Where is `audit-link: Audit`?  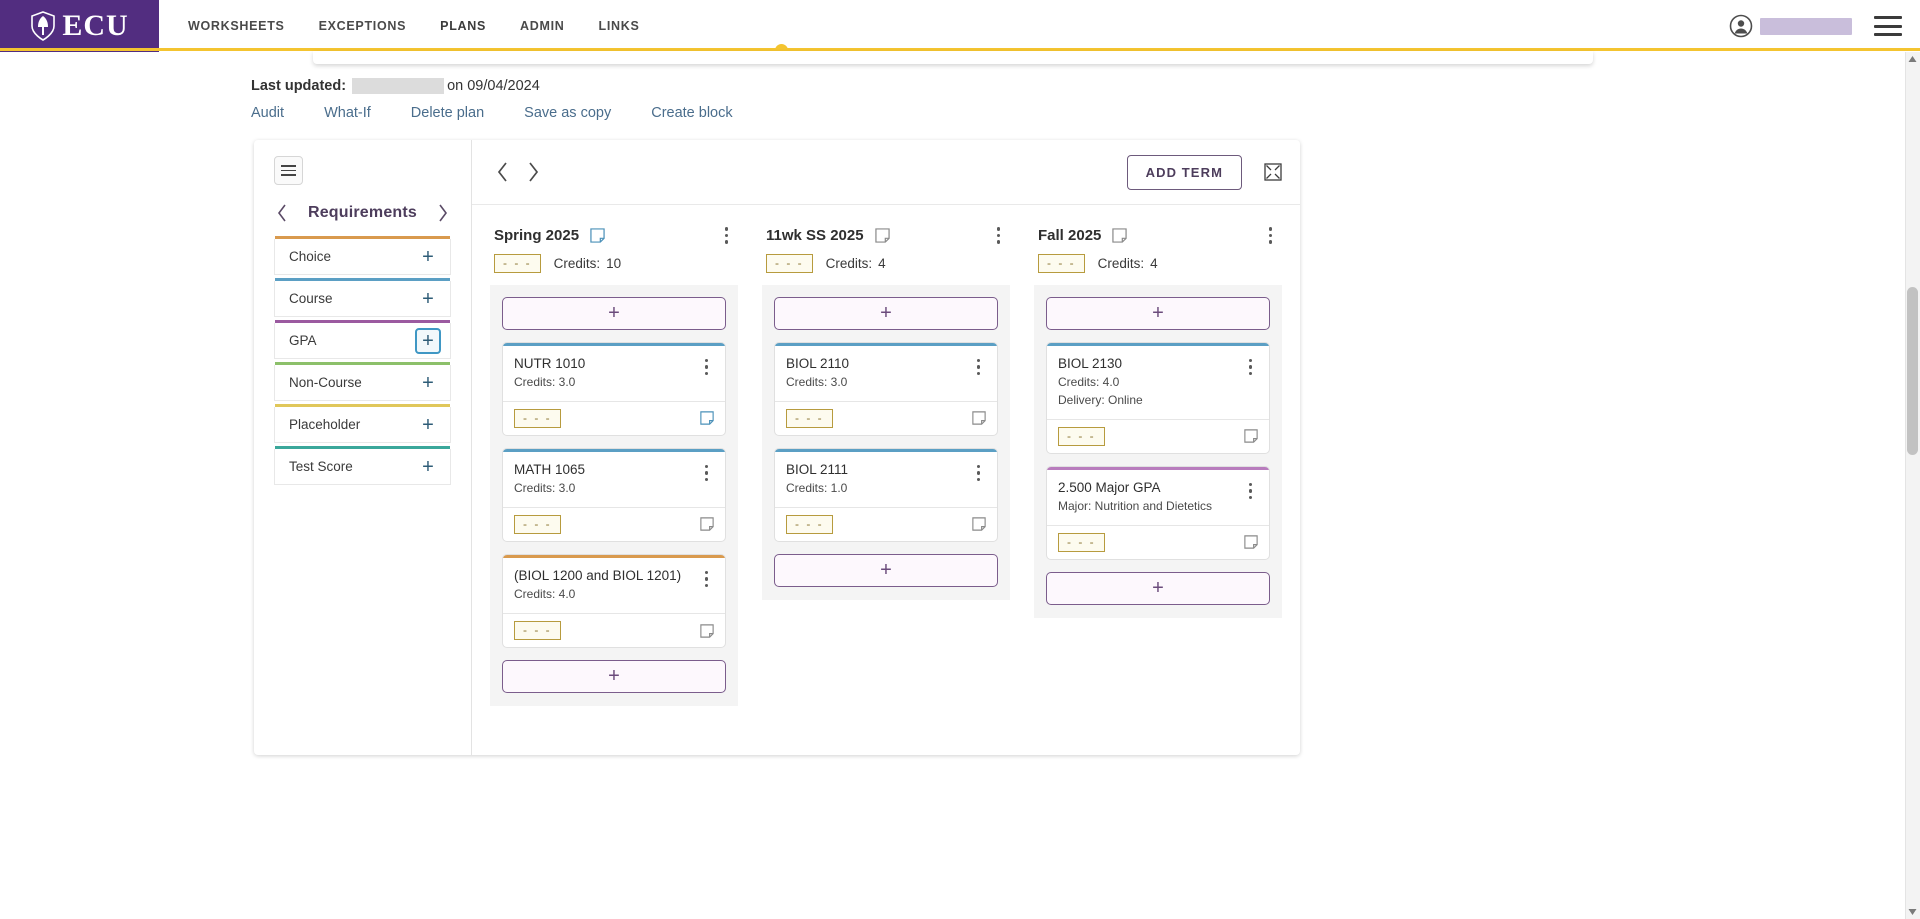 audit-link: Audit is located at coordinates (267, 113).